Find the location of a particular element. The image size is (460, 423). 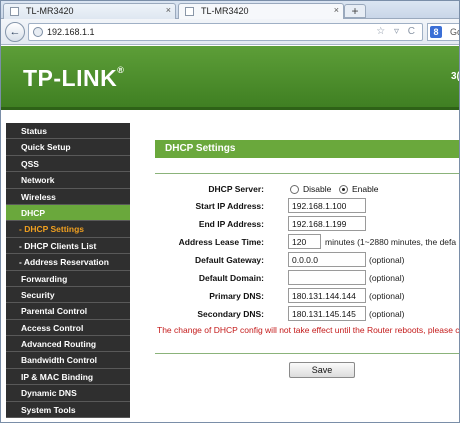

end-ip-input: 192.168.1.199 is located at coordinates (327, 223).